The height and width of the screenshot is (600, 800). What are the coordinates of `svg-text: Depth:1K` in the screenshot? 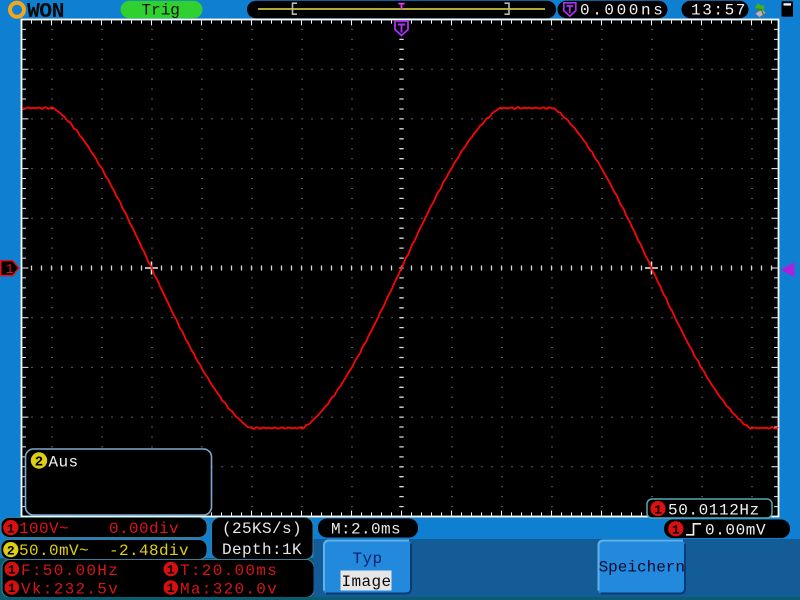 It's located at (262, 550).